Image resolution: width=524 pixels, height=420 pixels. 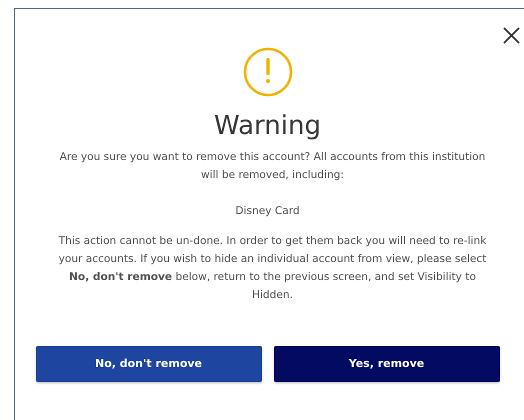 I want to click on warning-note: This action cannot be un-done. In order to get them back you will need to re-link your accounts. If you wish to hide an individual account from view, please select No, don't remove below, return to the previous screen, and set Visibility to Hidden., so click(x=273, y=269).